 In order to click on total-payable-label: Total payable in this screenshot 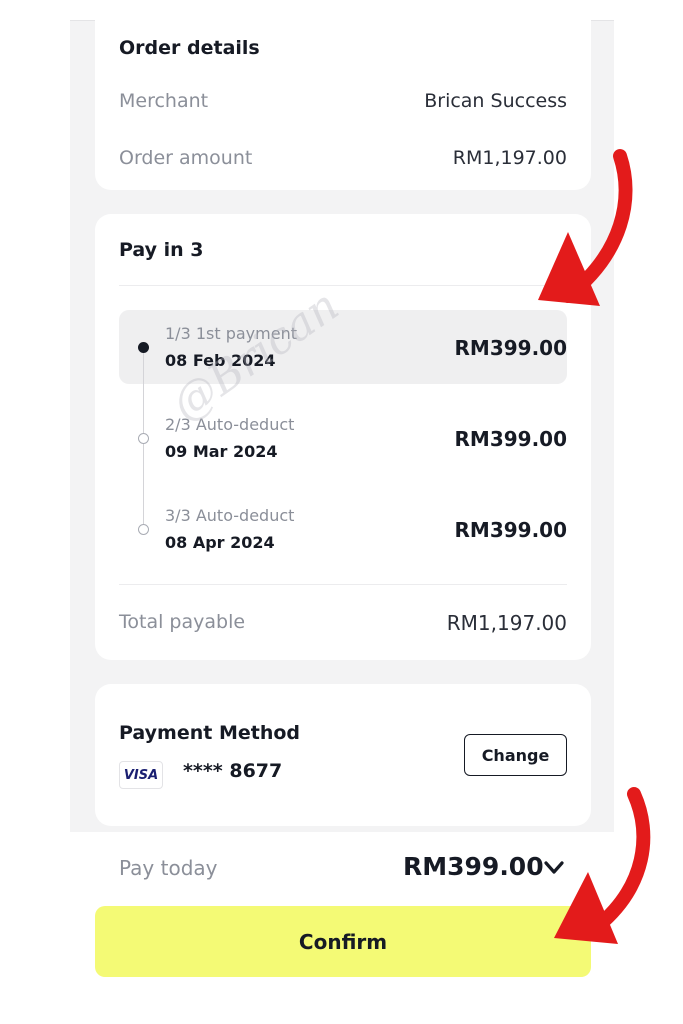, I will do `click(182, 622)`.